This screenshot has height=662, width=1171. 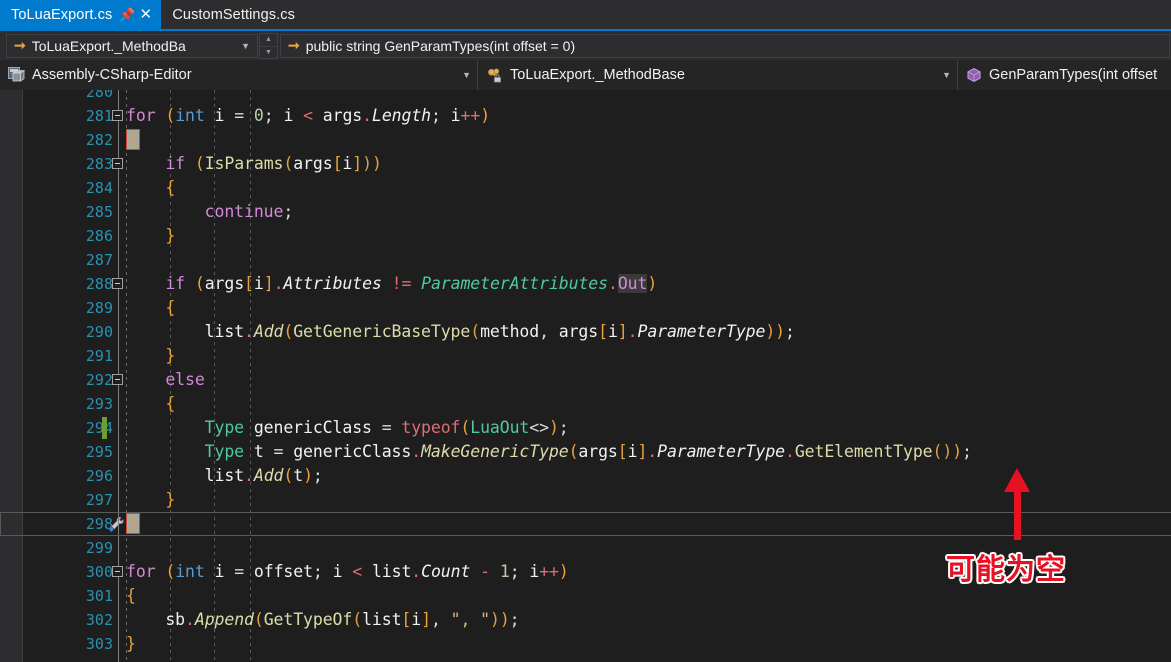 What do you see at coordinates (239, 75) in the screenshot?
I see `breadcrumb-project: Assembly-CSharp-Editor ▼` at bounding box center [239, 75].